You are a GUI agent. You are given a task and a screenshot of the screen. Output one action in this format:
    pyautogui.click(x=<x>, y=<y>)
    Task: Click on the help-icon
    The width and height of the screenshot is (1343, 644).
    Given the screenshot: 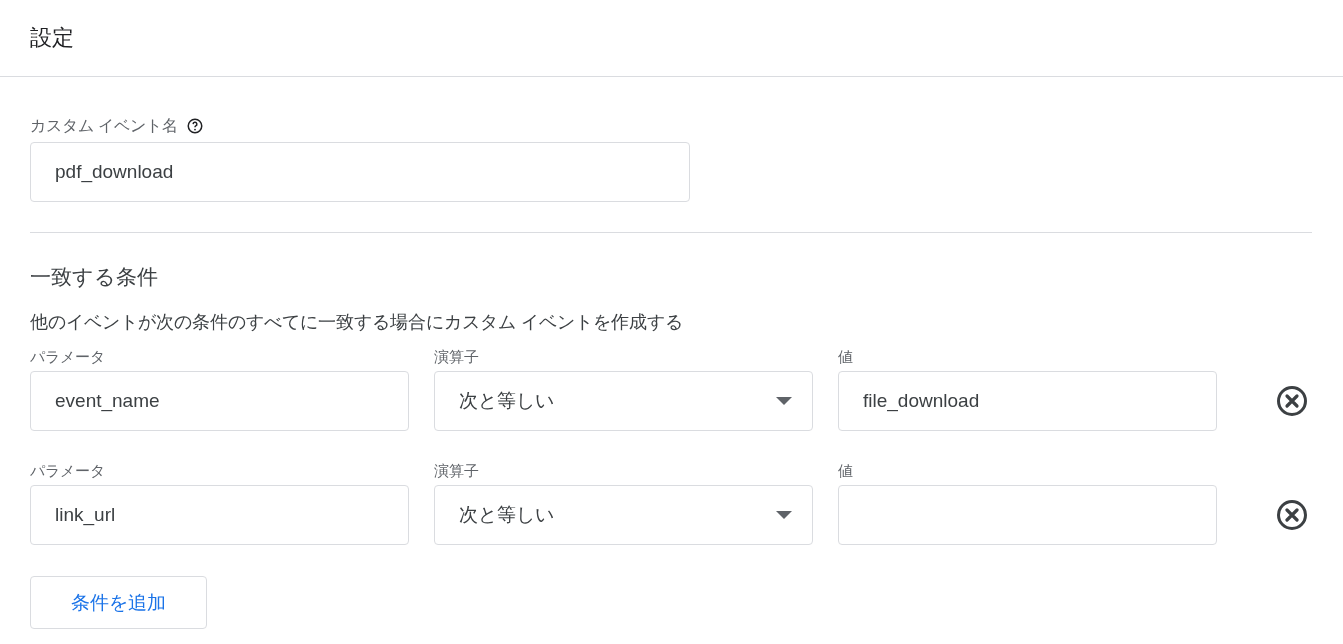 What is the action you would take?
    pyautogui.click(x=195, y=126)
    